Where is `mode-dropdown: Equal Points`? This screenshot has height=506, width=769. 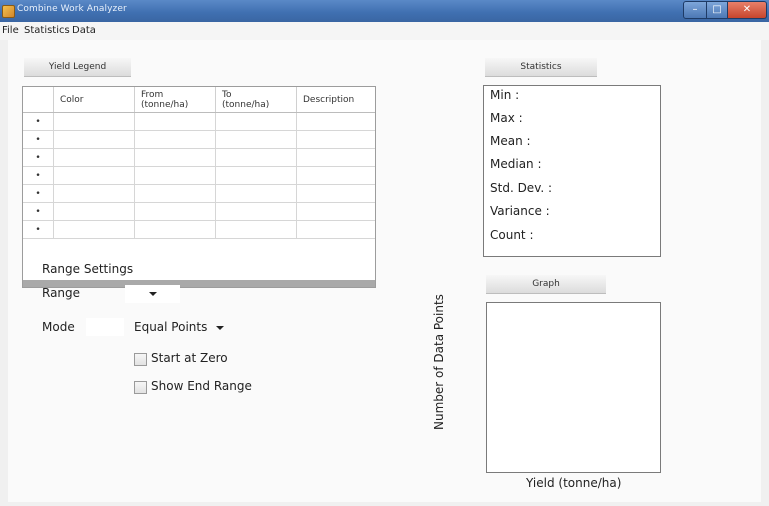
mode-dropdown: Equal Points is located at coordinates (179, 327).